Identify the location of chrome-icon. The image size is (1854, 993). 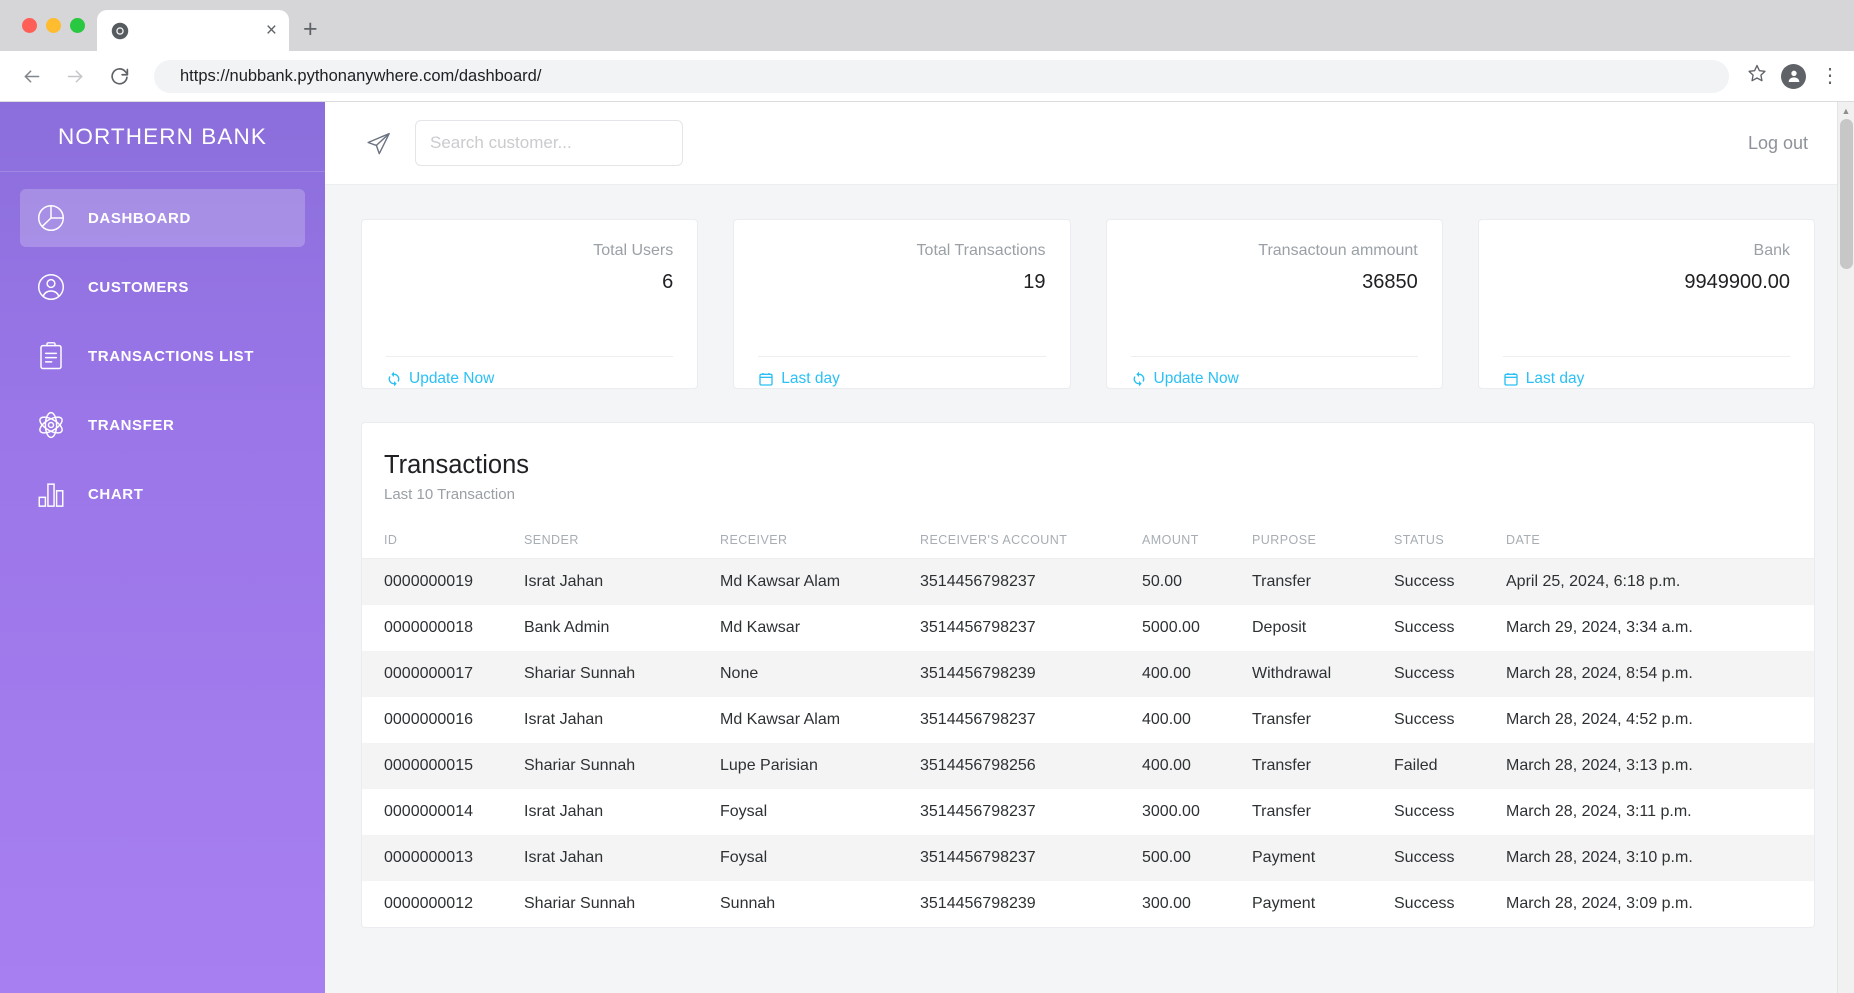
(120, 31).